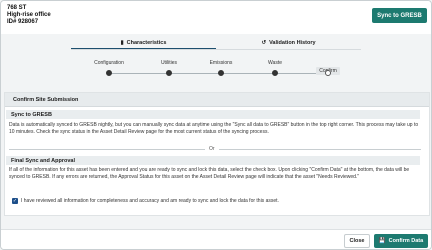 The image size is (432, 250). What do you see at coordinates (399, 15) in the screenshot?
I see `sync-to-gresb-button: Sync to GRESB` at bounding box center [399, 15].